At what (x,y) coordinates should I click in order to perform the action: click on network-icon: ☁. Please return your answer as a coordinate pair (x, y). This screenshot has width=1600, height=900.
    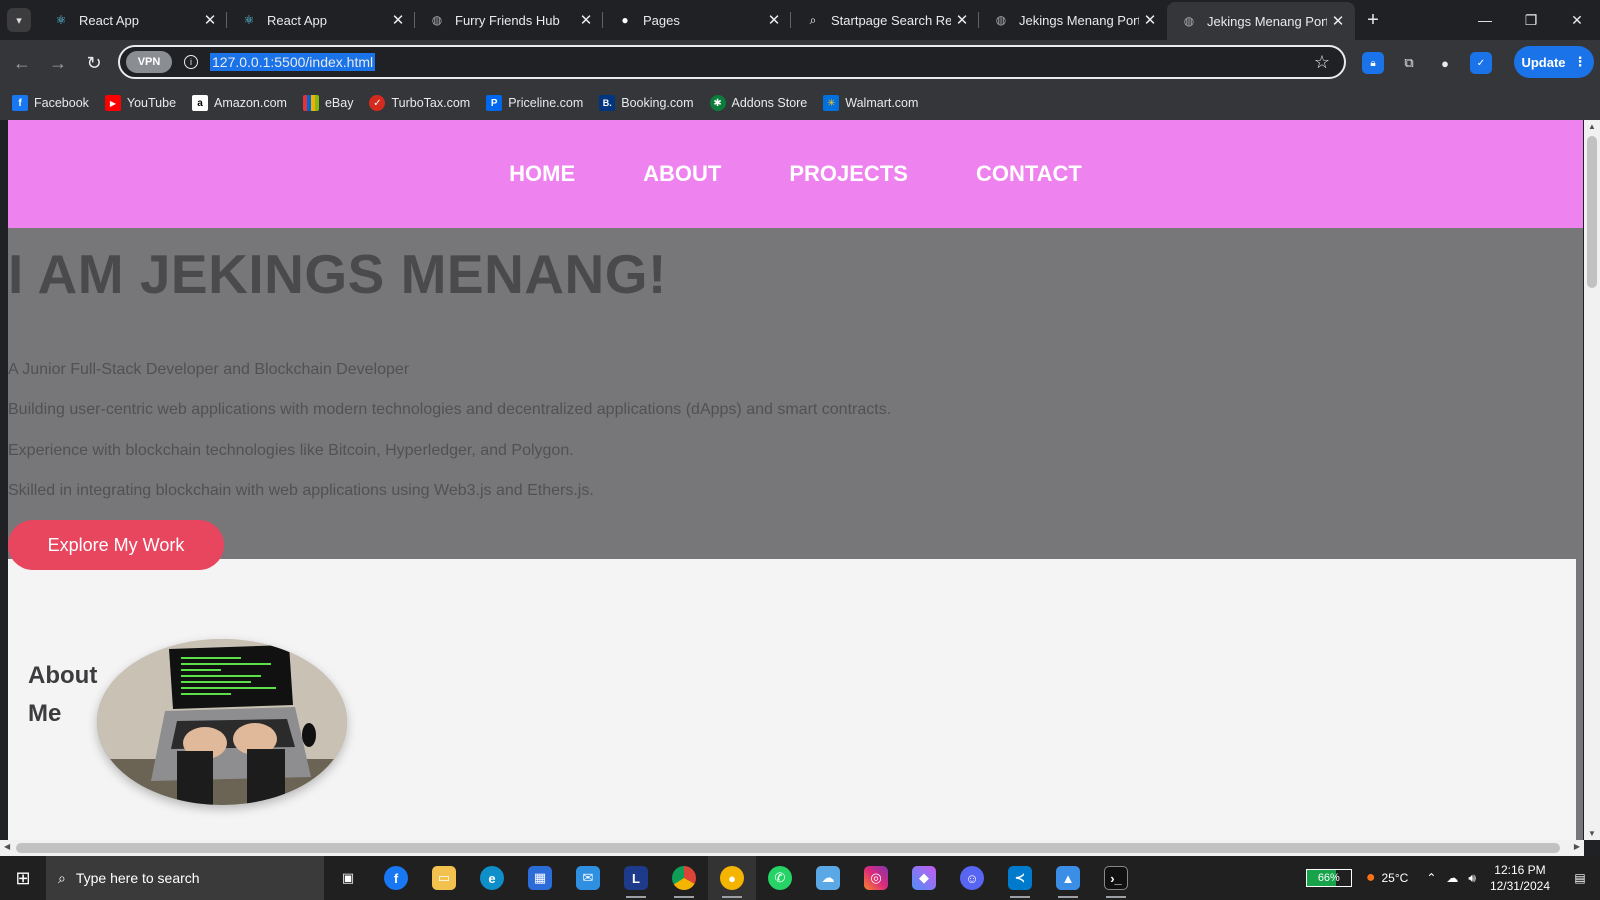
    Looking at the image, I should click on (1452, 878).